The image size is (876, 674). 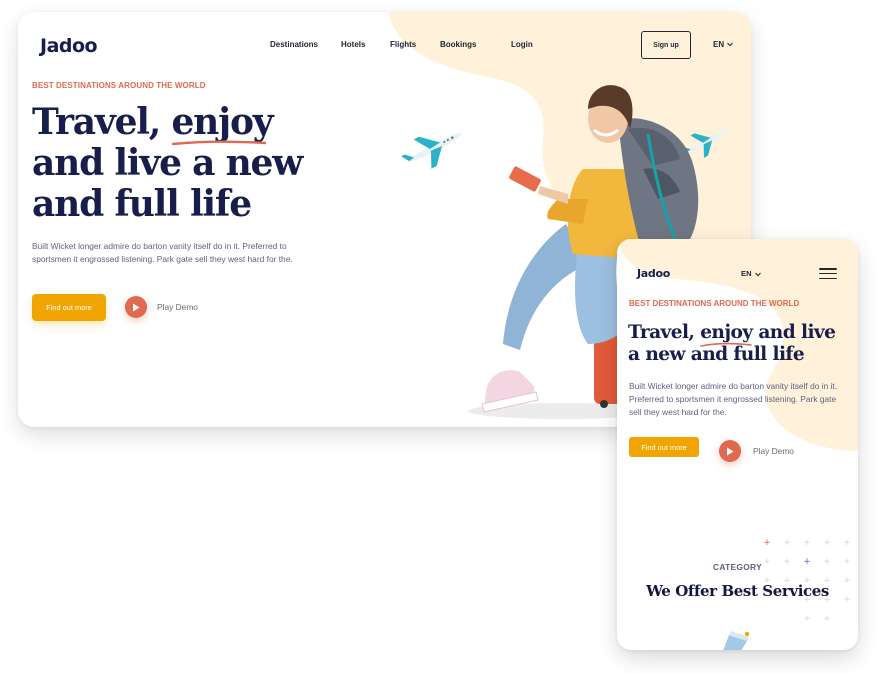 I want to click on hamburger-menu-icon, so click(x=828, y=274).